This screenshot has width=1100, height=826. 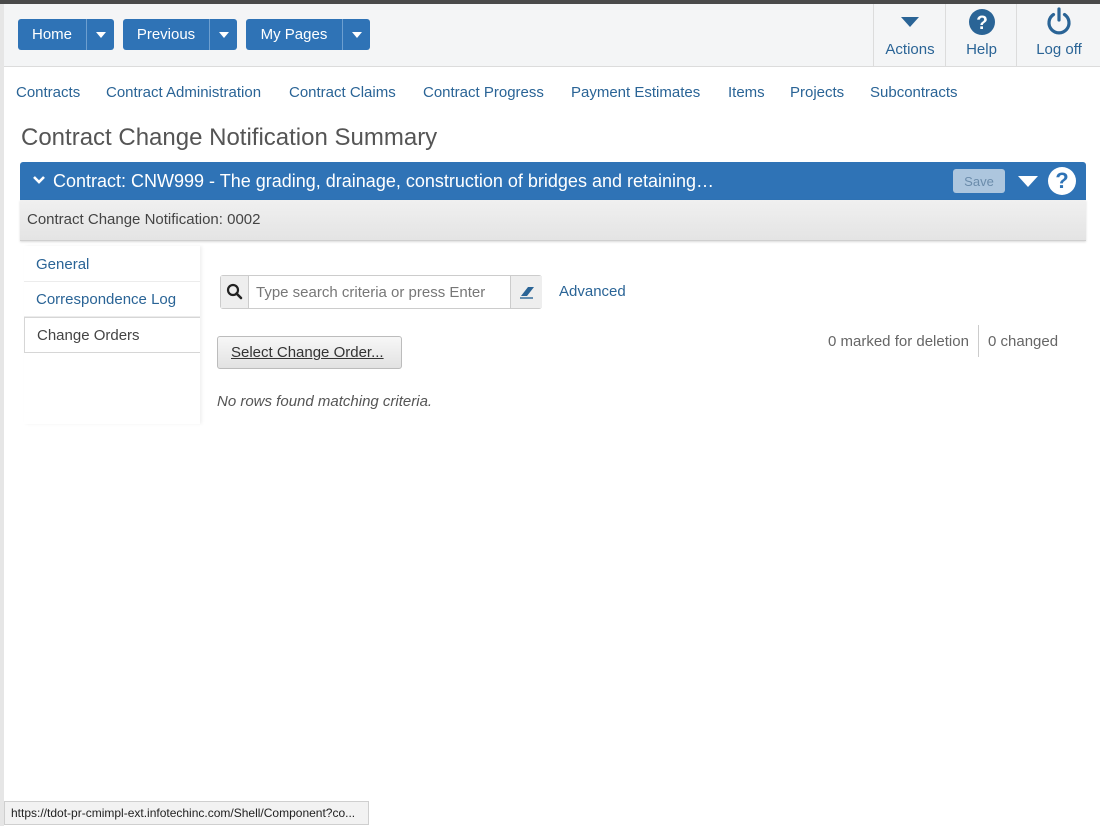 I want to click on side-nav-general: General, so click(x=112, y=264).